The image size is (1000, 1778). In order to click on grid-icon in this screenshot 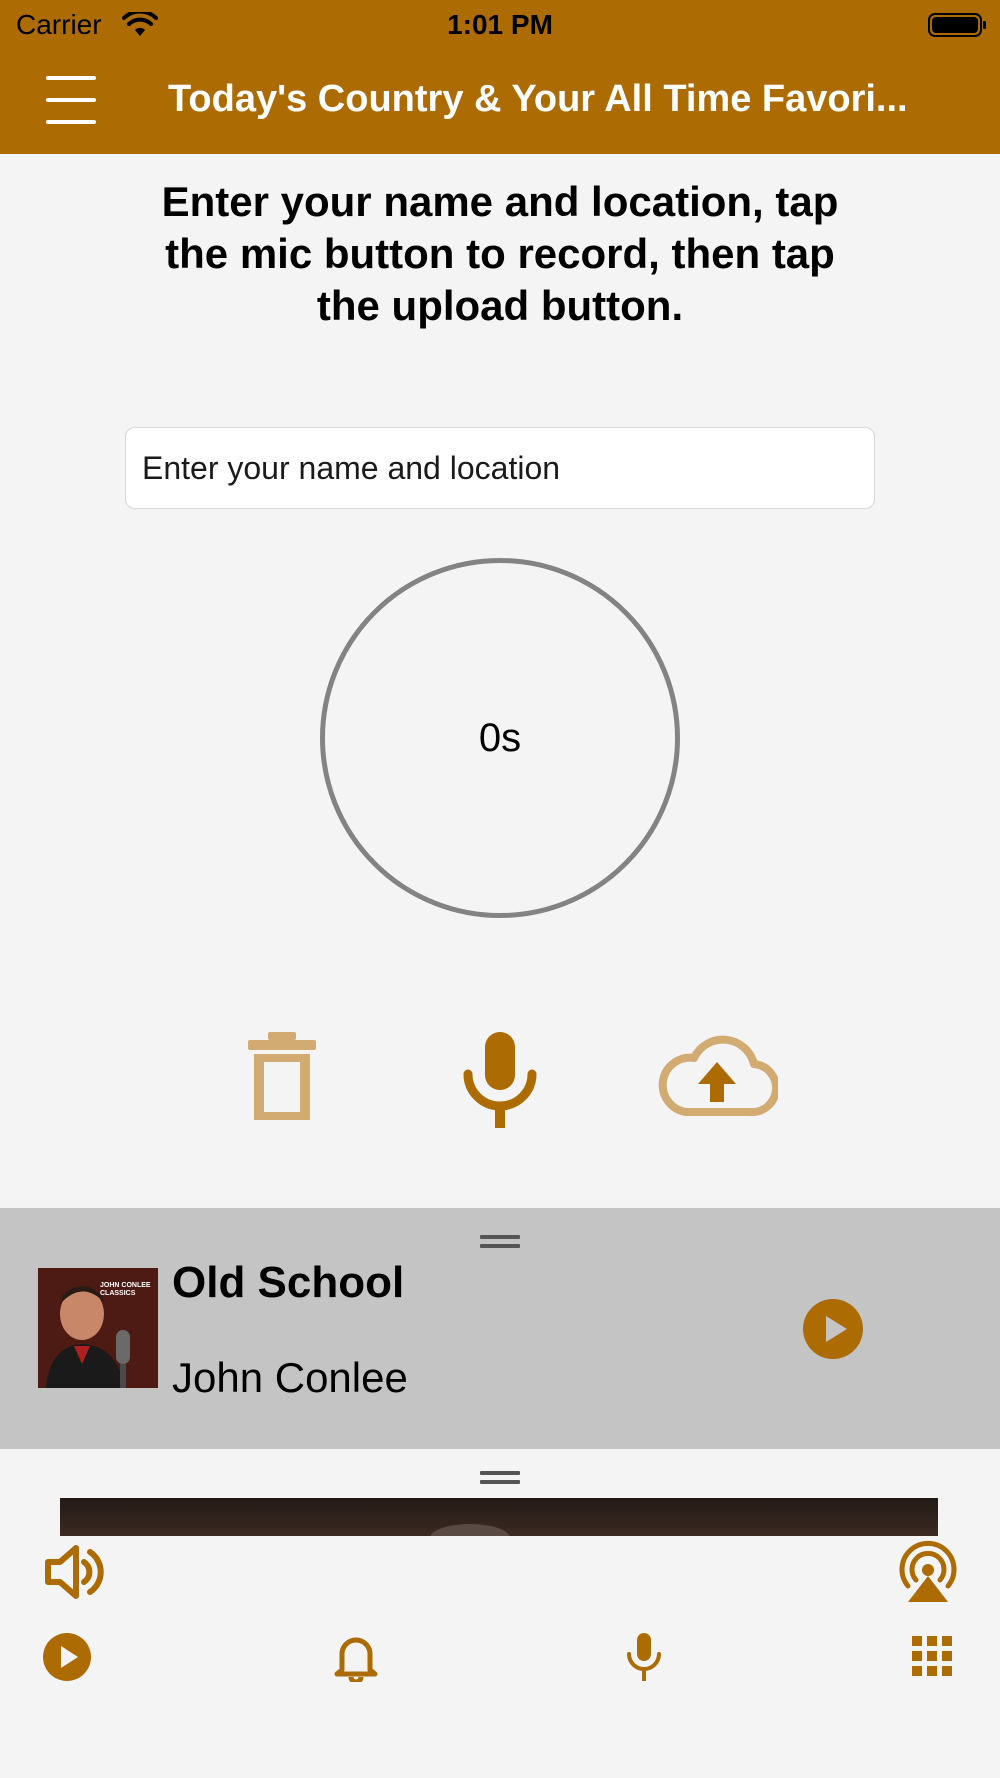, I will do `click(932, 1656)`.